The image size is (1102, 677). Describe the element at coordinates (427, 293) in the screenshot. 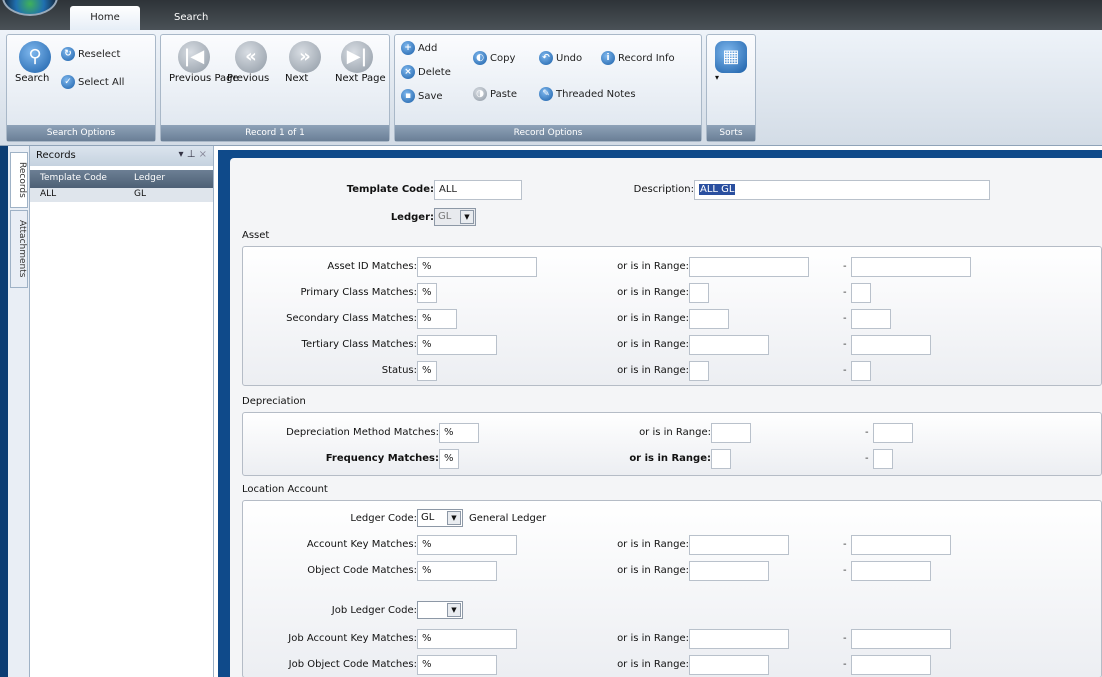

I see `primary-class-field: %` at that location.